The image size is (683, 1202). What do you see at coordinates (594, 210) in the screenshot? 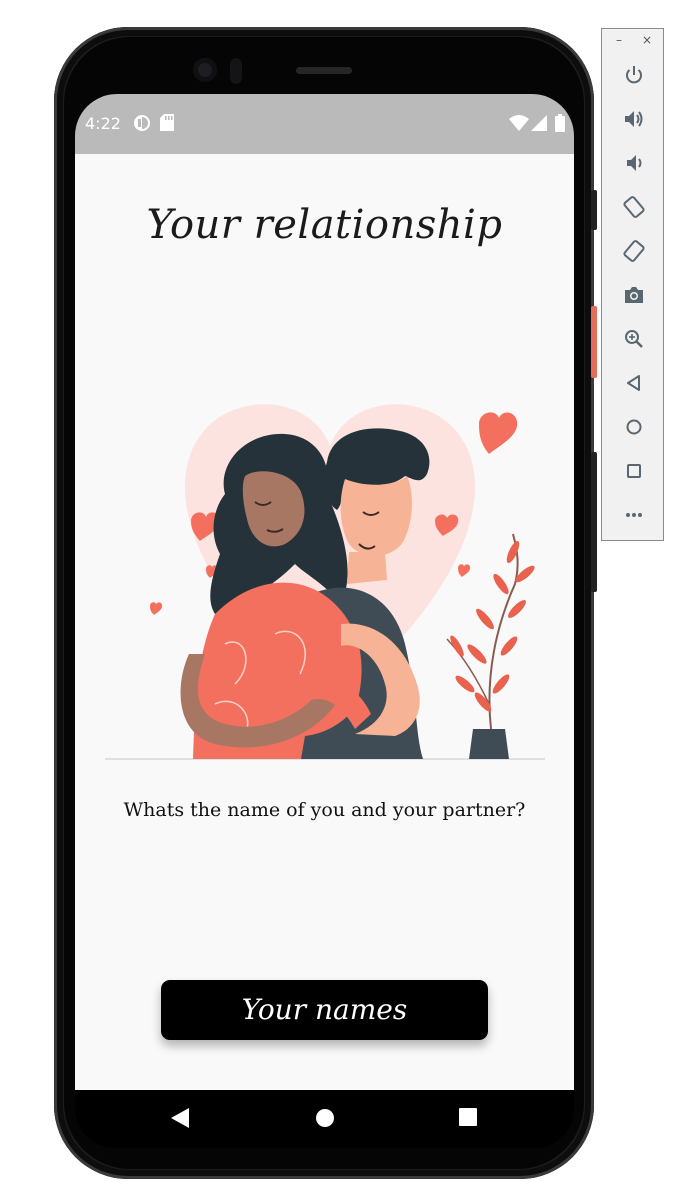
I see `hardware-button-top` at bounding box center [594, 210].